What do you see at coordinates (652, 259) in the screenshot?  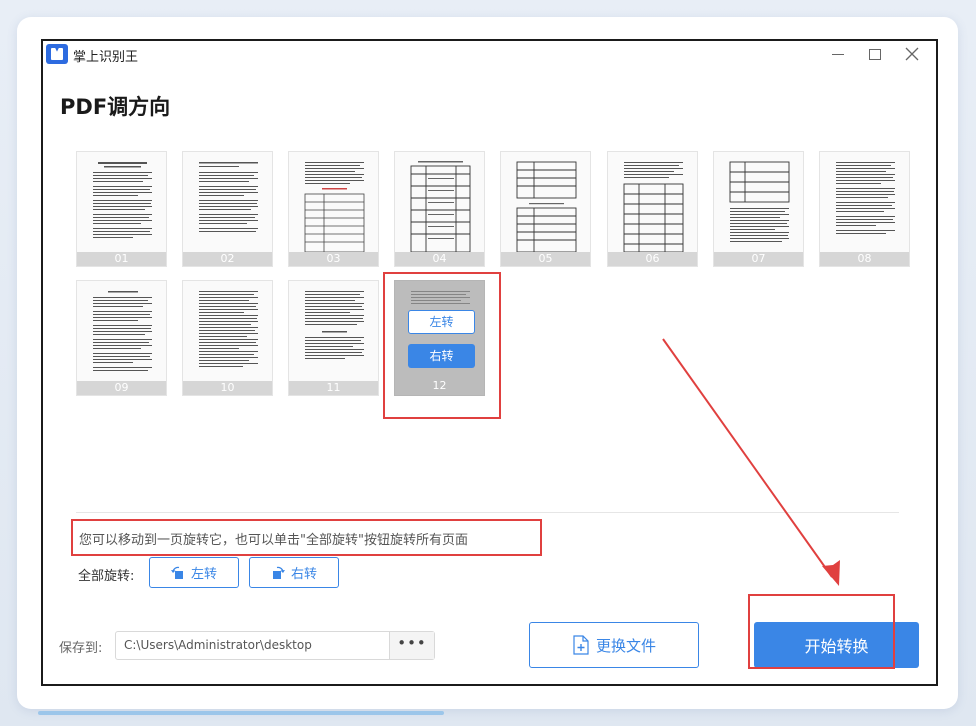 I see `thumbnail-number: 06` at bounding box center [652, 259].